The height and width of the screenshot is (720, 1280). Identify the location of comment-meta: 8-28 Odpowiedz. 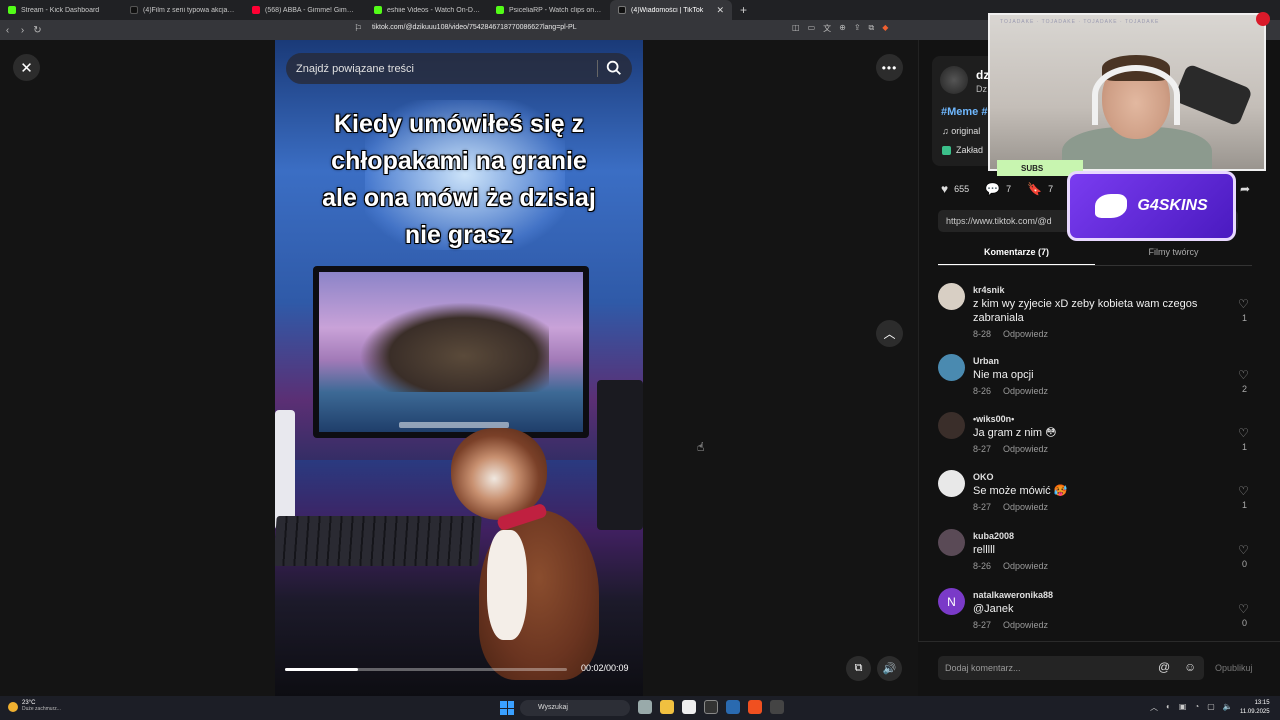
(1011, 334).